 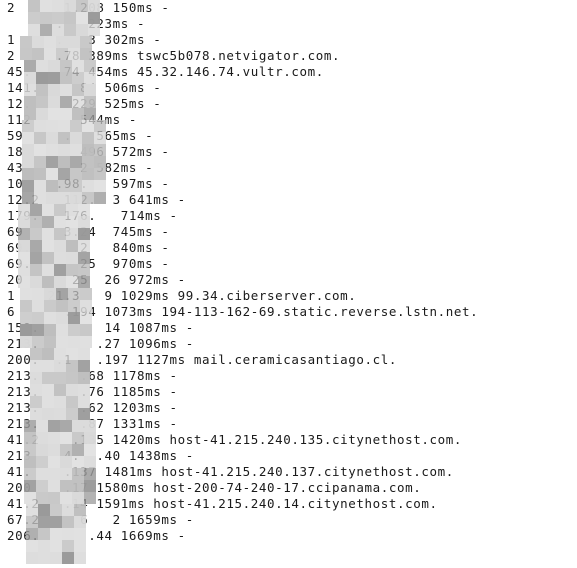 I want to click on ping-result-line: 112 544ms -, so click(x=72, y=119).